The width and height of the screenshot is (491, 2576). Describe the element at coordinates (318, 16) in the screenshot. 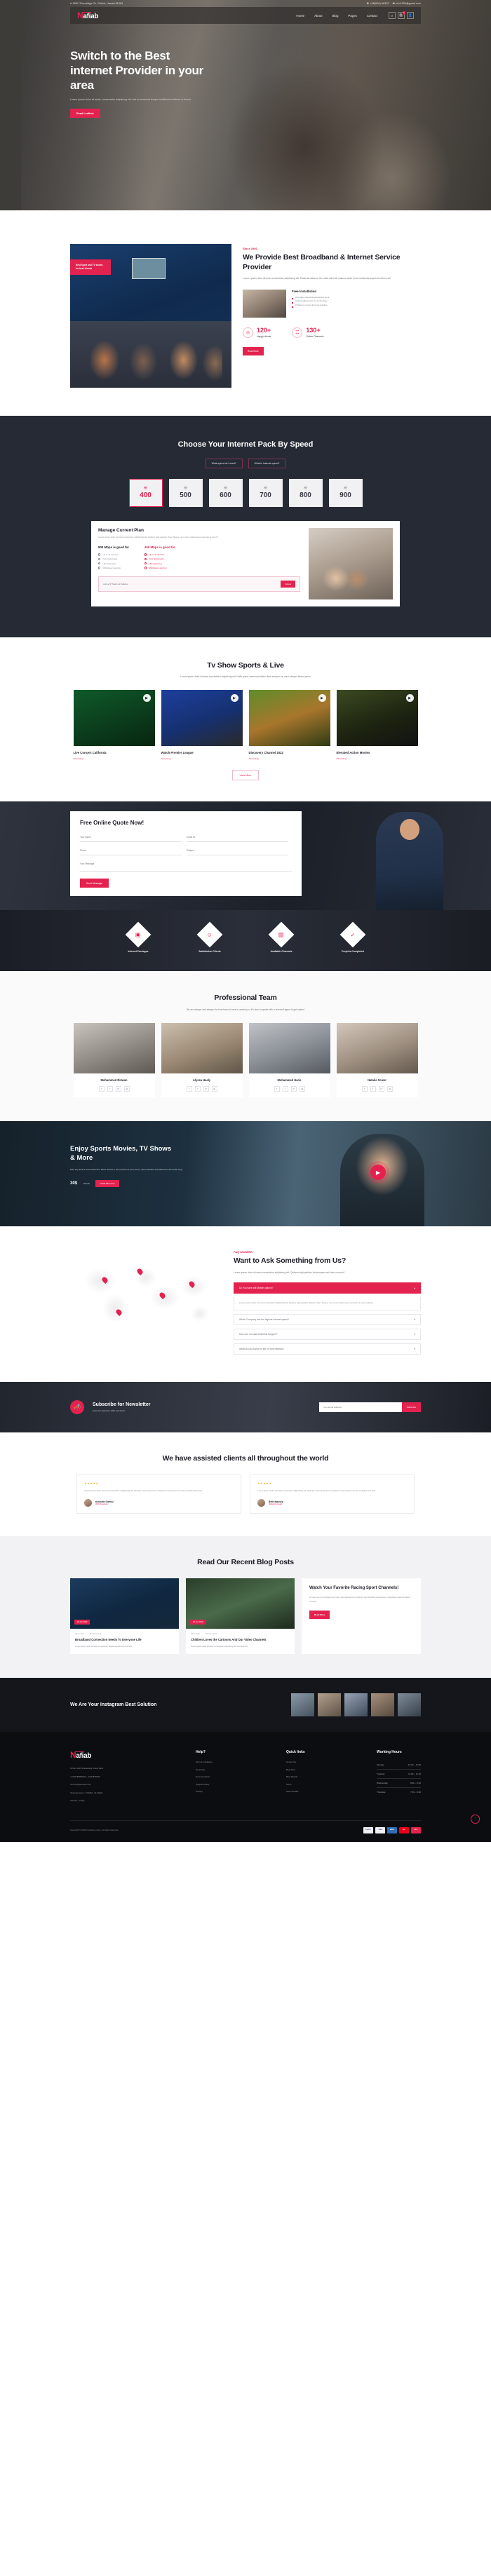

I see `nav-item-about: About` at that location.